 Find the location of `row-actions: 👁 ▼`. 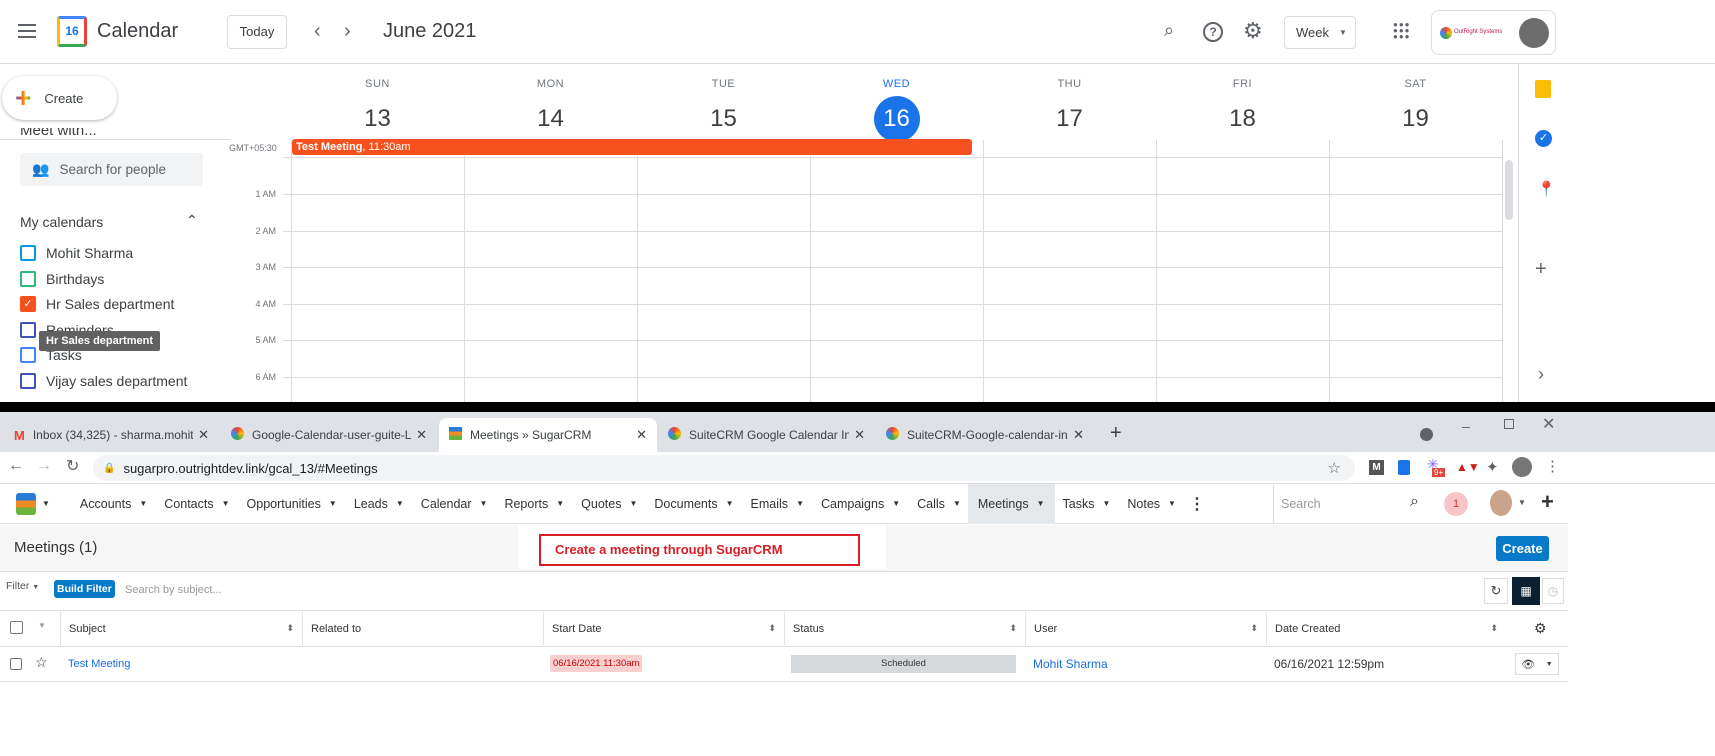

row-actions: 👁 ▼ is located at coordinates (1537, 664).